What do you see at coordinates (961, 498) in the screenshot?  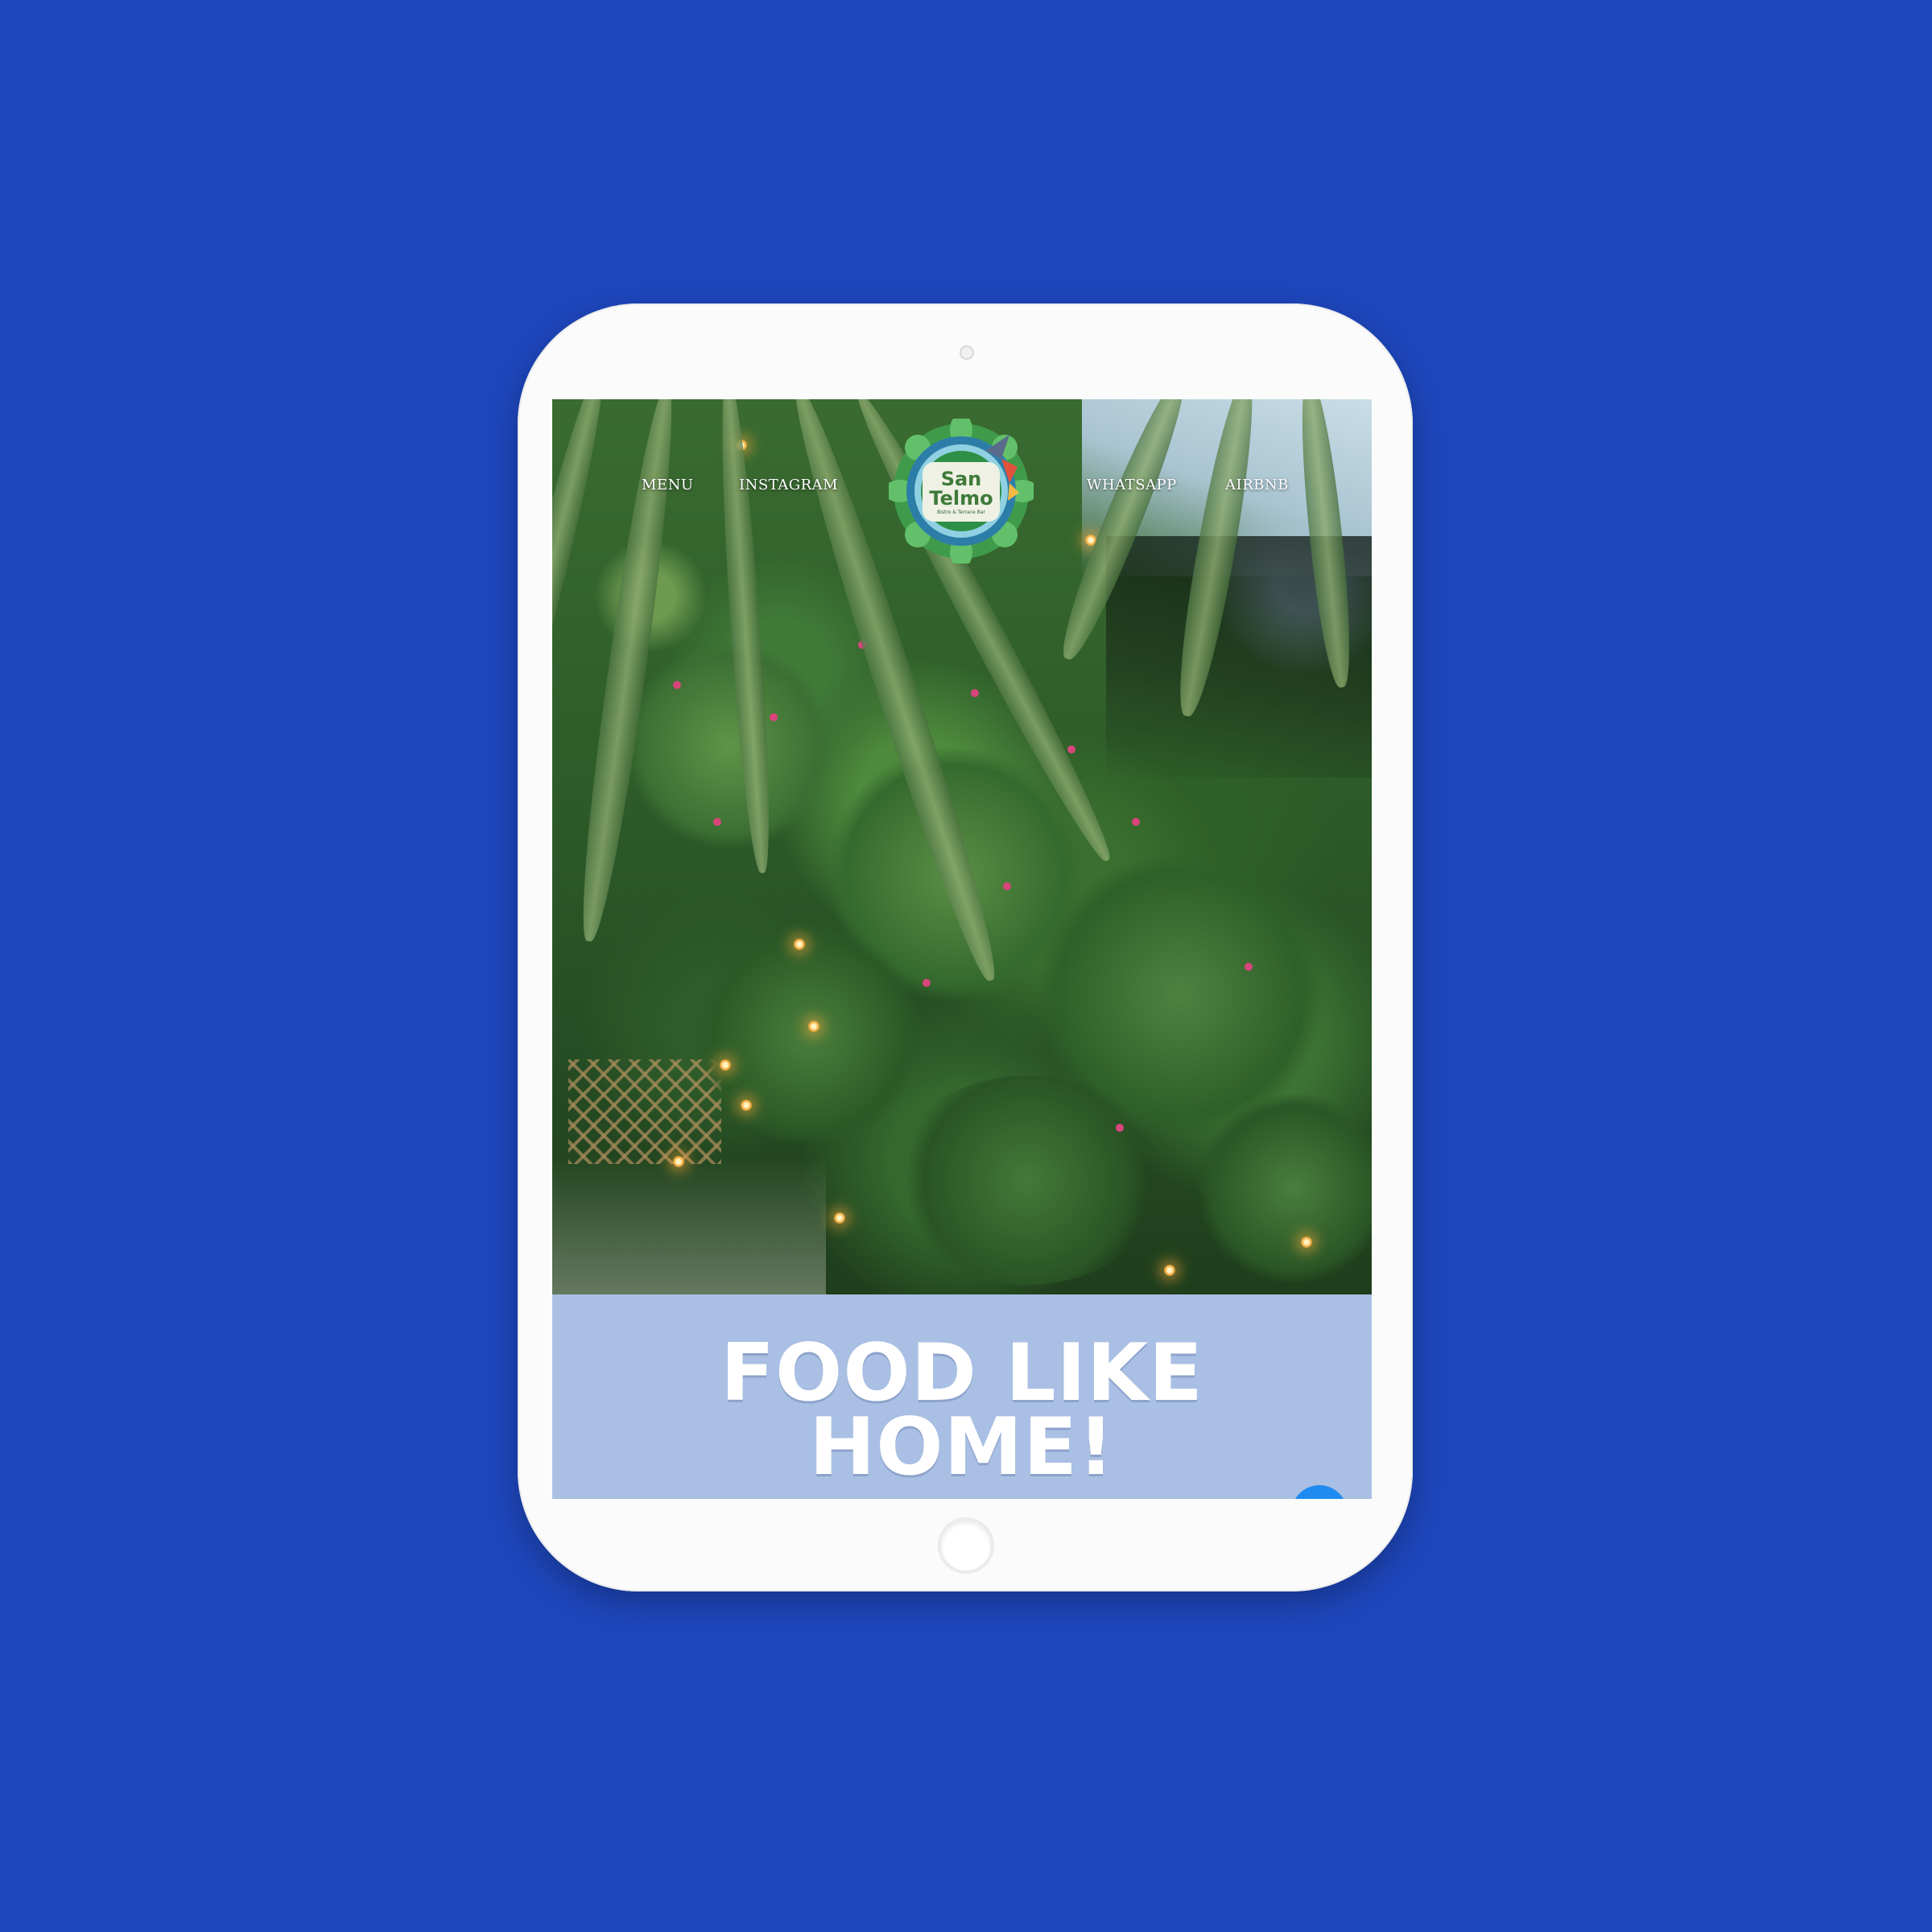 I see `logo-brand-line2: Telmo` at bounding box center [961, 498].